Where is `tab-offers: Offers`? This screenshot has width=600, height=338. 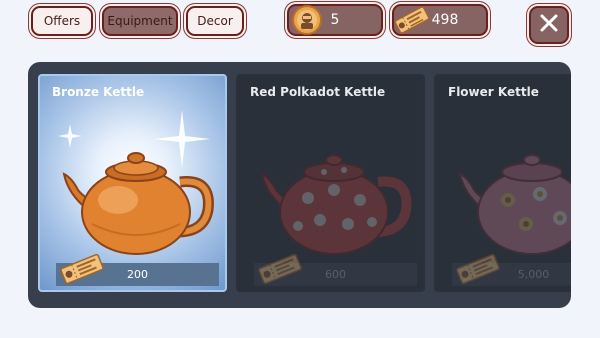 tab-offers: Offers is located at coordinates (62, 21).